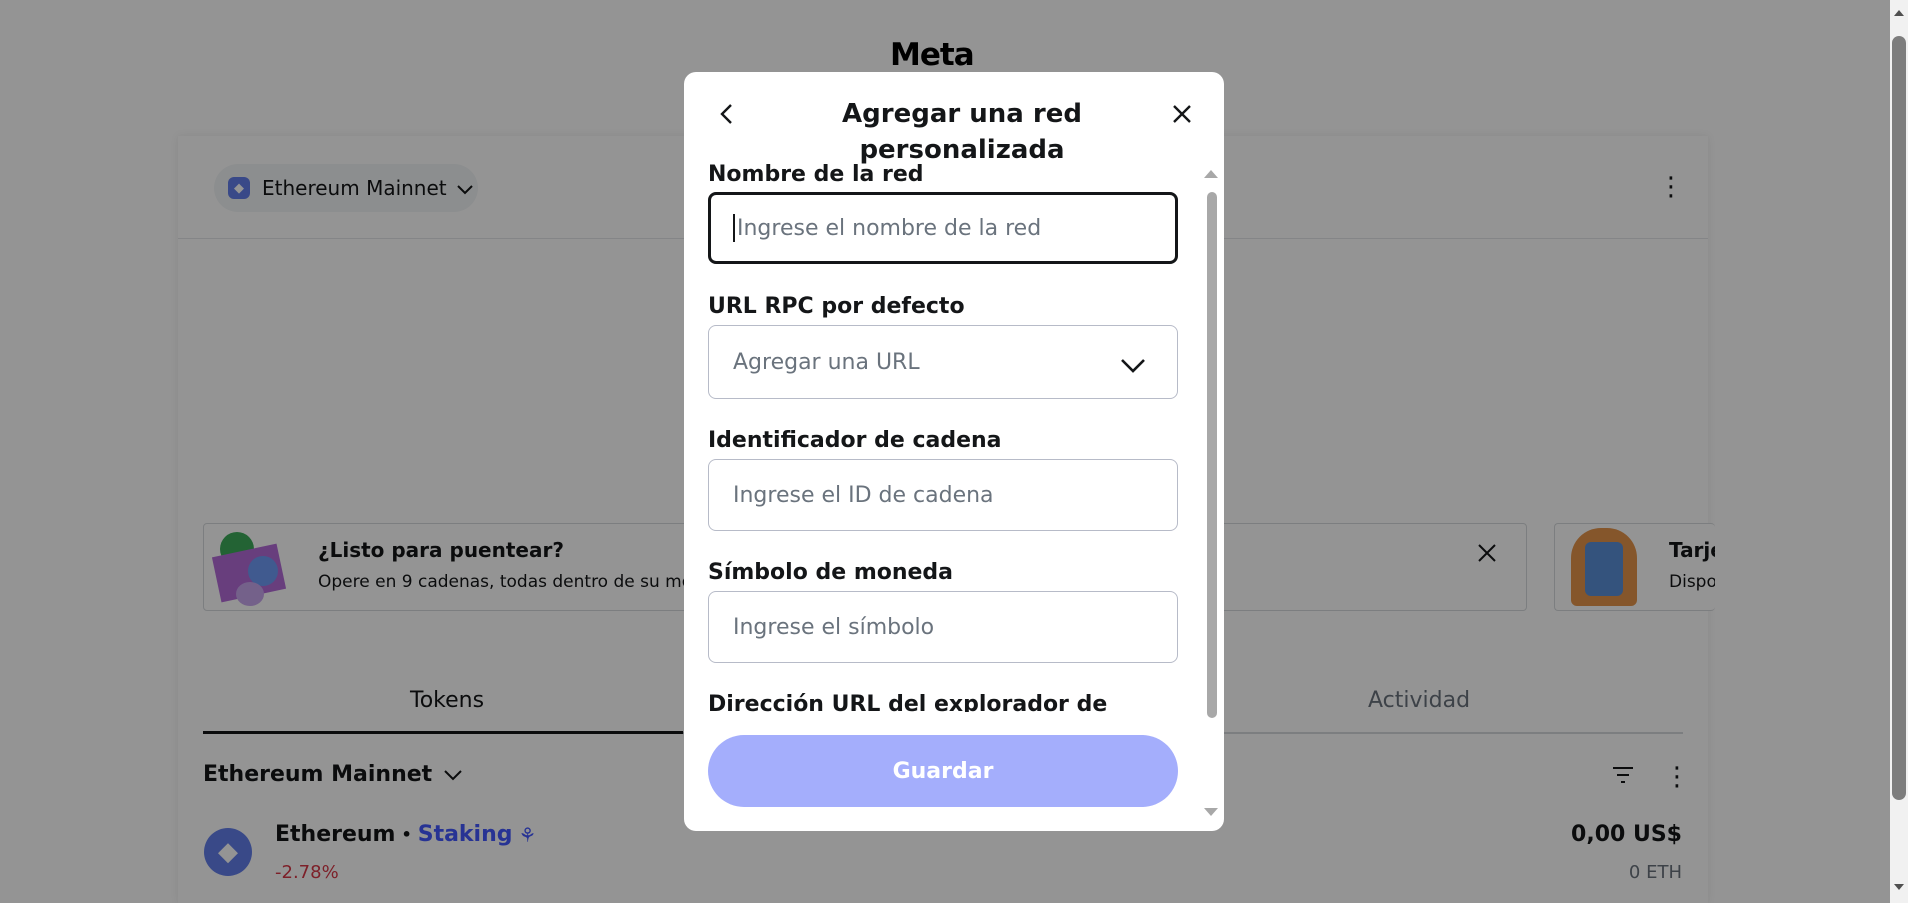  What do you see at coordinates (1133, 366) in the screenshot?
I see `chevron-down-icon` at bounding box center [1133, 366].